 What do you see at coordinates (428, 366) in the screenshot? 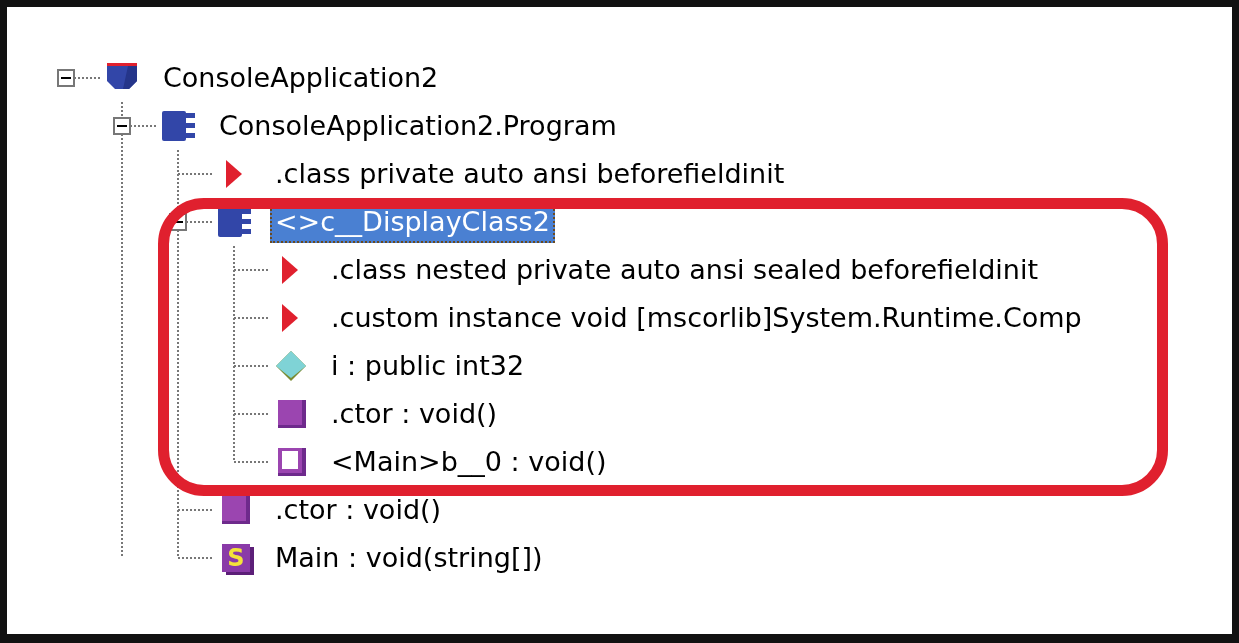
I see `tree-item: i : public int32` at bounding box center [428, 366].